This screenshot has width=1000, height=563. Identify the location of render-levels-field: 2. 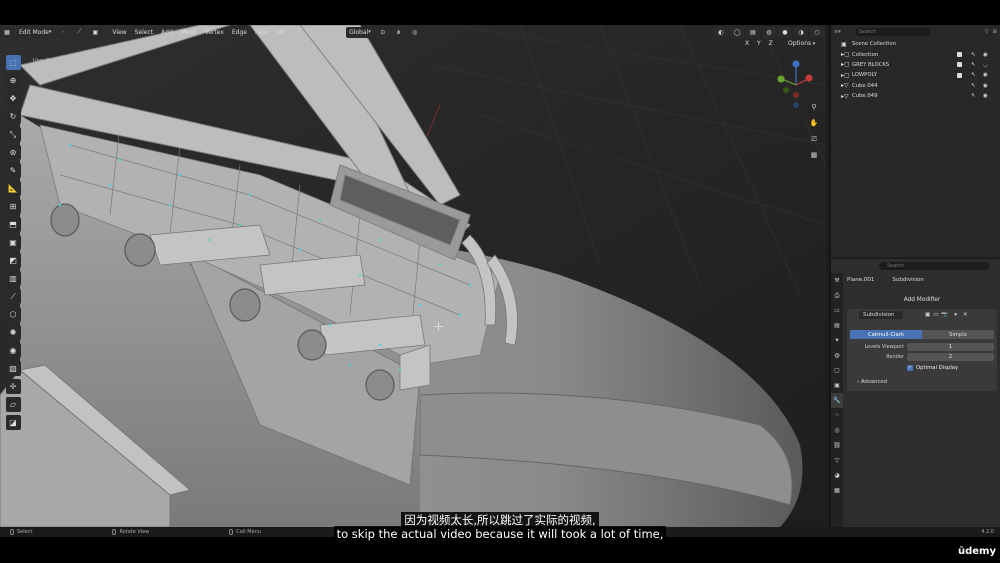
(950, 357).